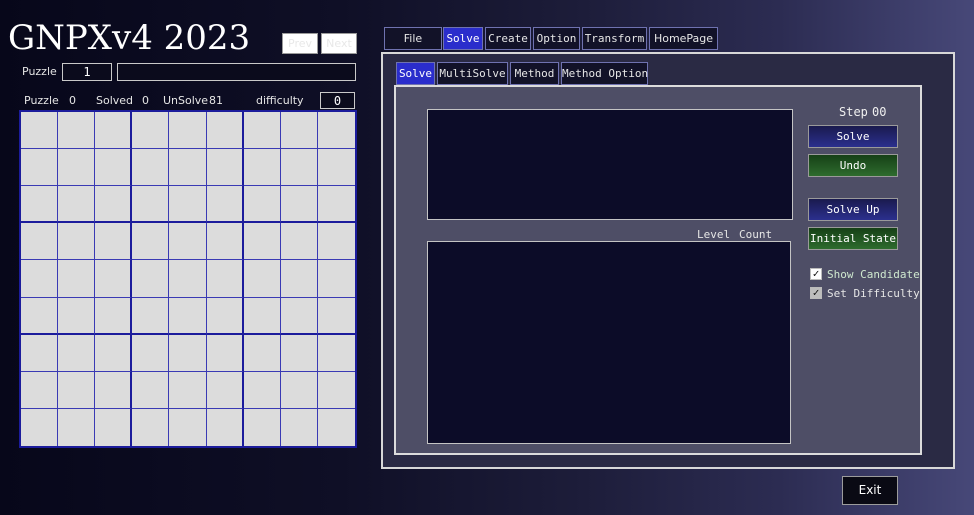  I want to click on method-level-count-list, so click(609, 342).